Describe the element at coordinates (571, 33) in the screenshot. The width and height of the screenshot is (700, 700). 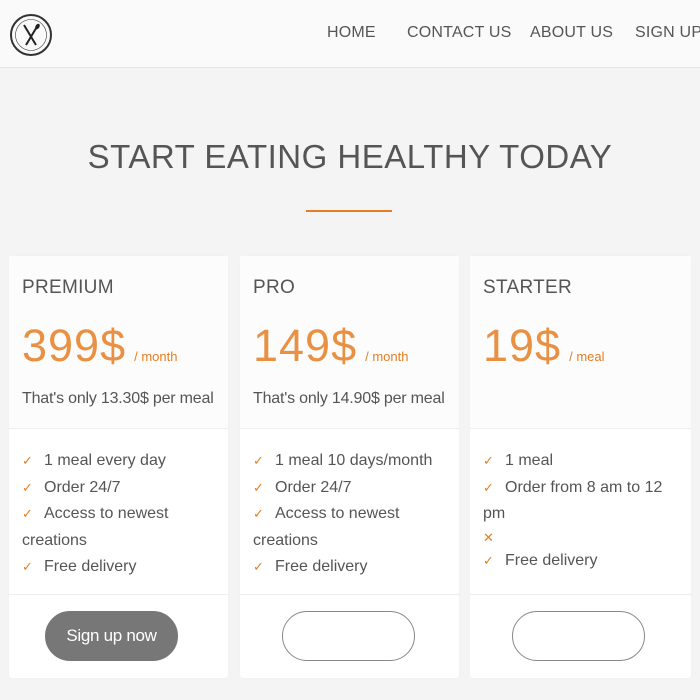
I see `nav-about-link: ABOUT US` at that location.